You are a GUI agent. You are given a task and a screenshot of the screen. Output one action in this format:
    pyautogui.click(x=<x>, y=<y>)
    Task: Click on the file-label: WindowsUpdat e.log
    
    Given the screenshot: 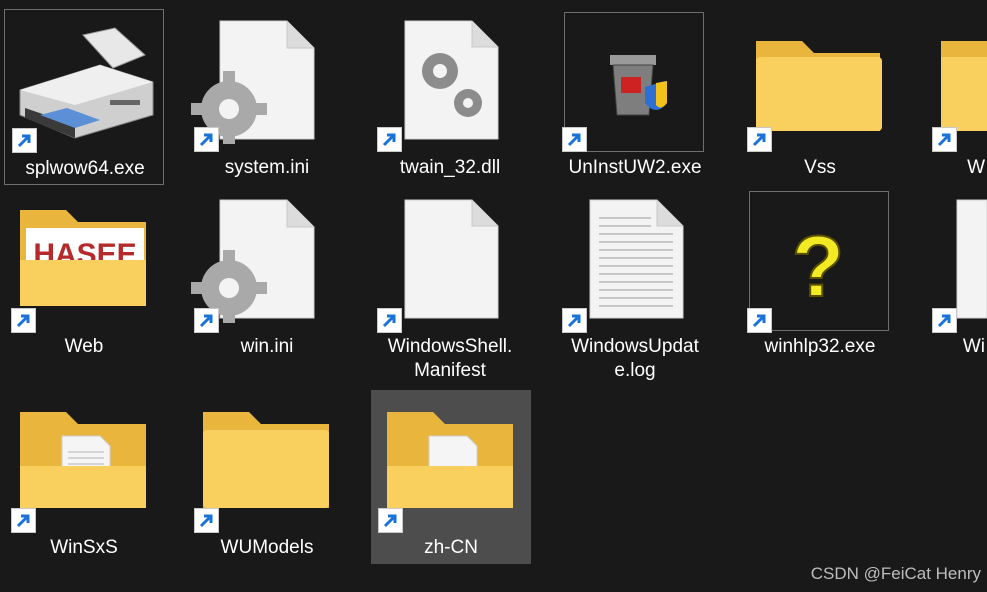 What is the action you would take?
    pyautogui.click(x=635, y=358)
    